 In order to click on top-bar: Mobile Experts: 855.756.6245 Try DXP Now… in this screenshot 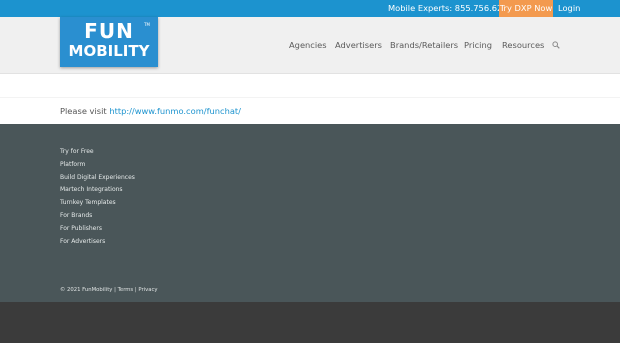, I will do `click(310, 8)`.